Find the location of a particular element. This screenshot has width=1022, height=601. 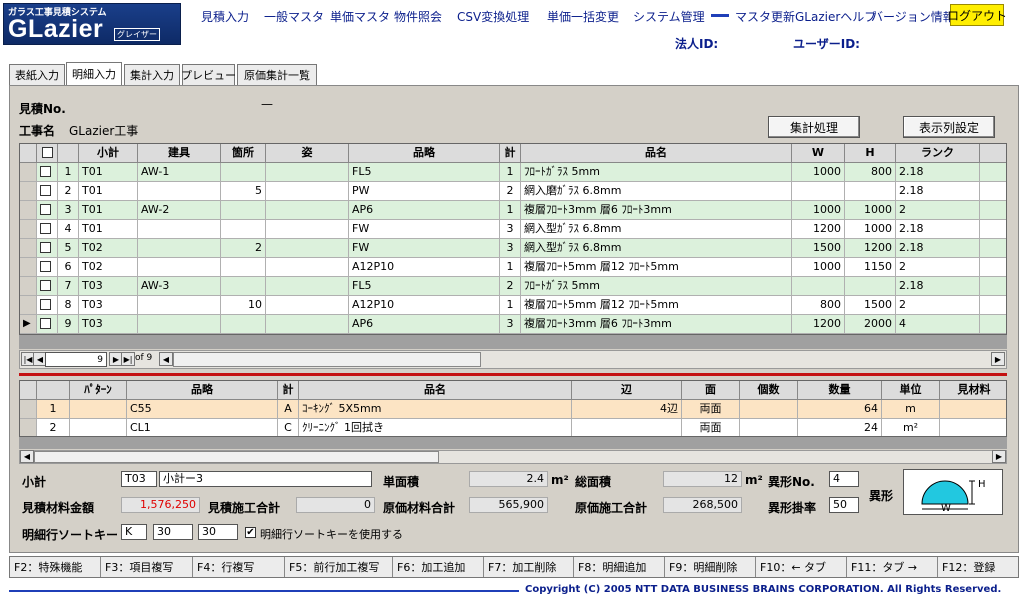

fkey-f9: F9：明細削除 is located at coordinates (710, 567).